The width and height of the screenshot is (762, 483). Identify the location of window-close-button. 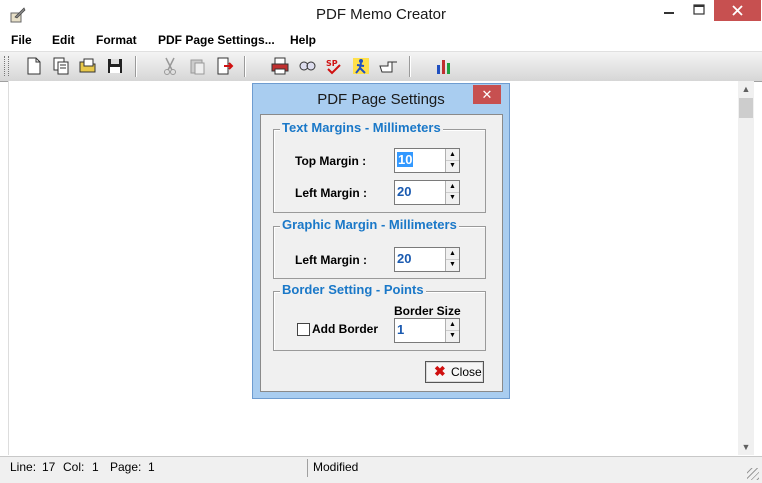
(737, 10).